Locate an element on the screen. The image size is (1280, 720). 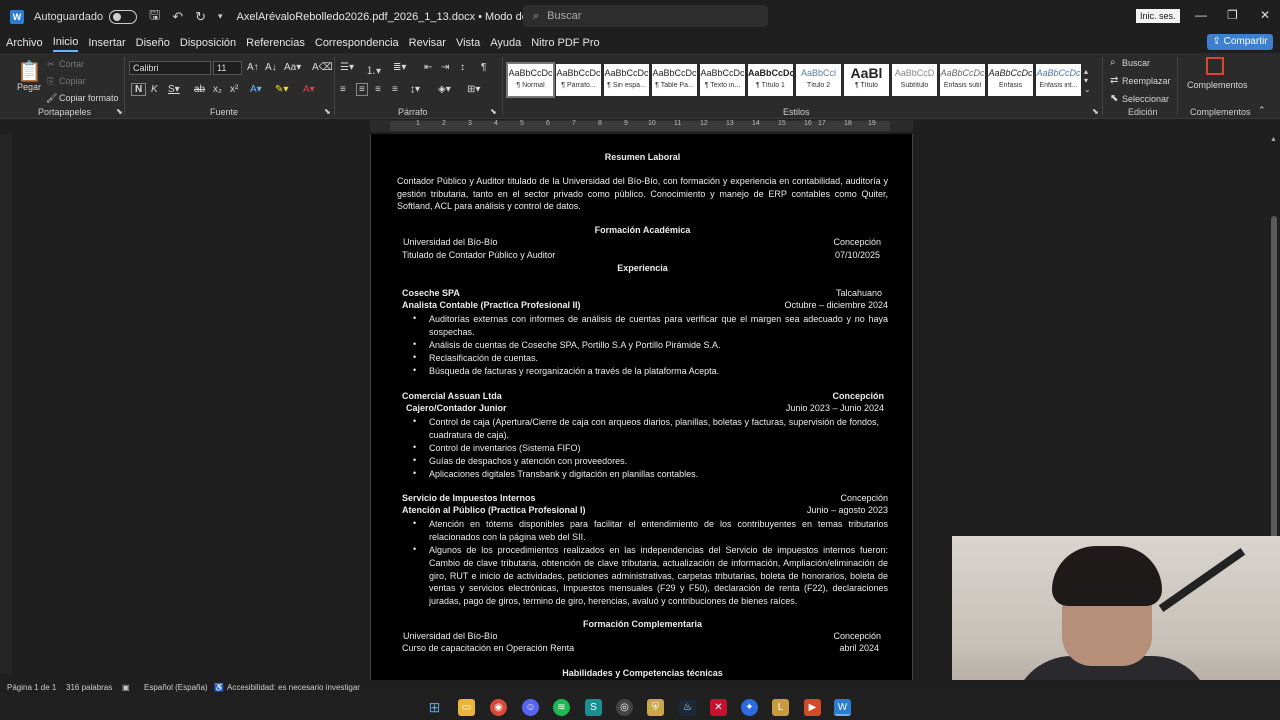
format-painter-button: Copiar formato is located at coordinates (89, 98).